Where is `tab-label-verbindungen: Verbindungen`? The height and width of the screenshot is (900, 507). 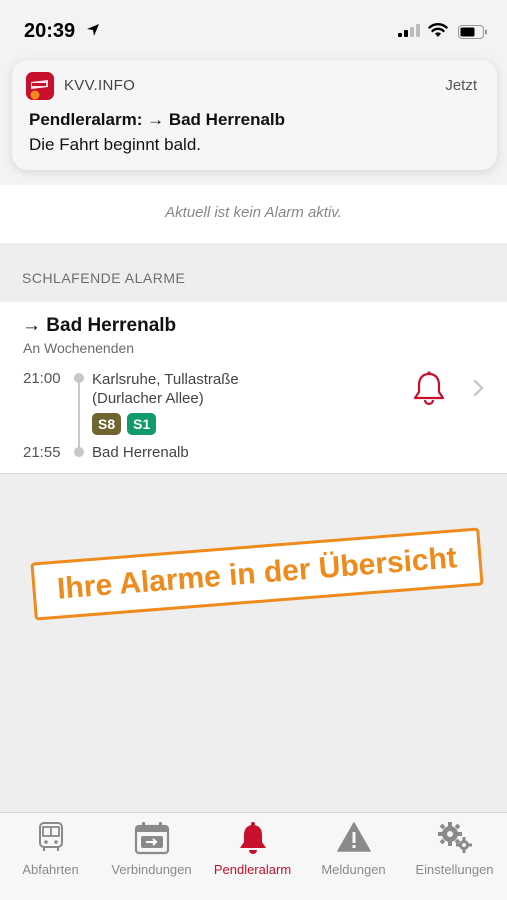
tab-label-verbindungen: Verbindungen is located at coordinates (151, 869).